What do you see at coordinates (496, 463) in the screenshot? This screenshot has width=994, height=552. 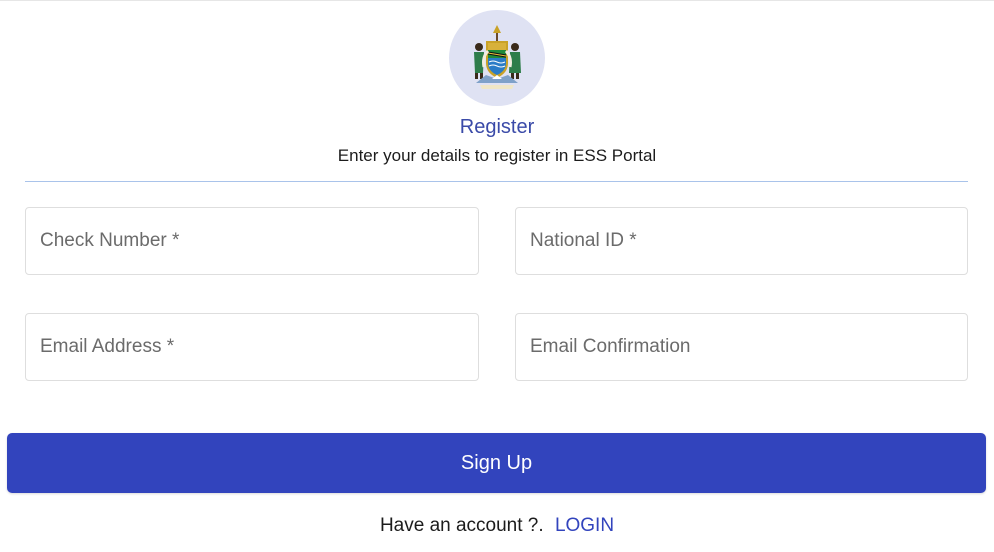 I see `sign-up-button: Sign Up` at bounding box center [496, 463].